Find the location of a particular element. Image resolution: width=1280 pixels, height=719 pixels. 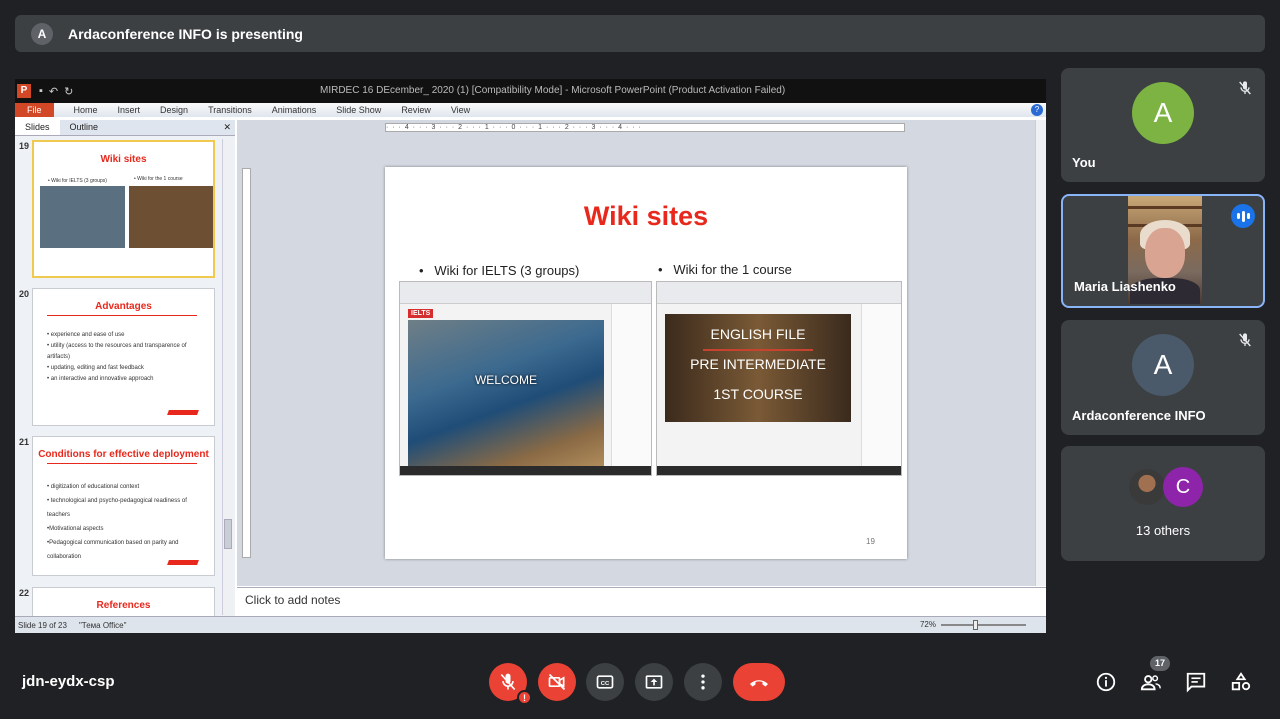

svg-text: CC is located at coordinates (605, 684).